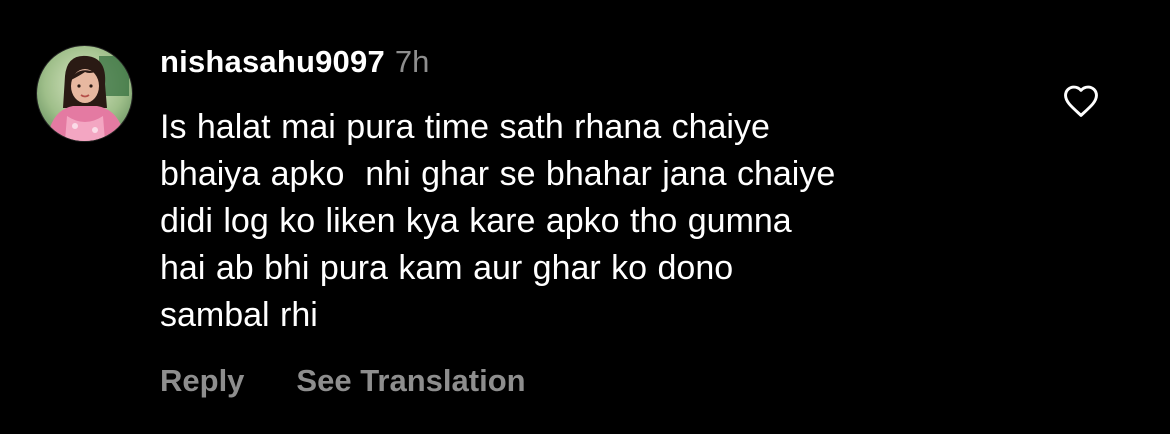 The width and height of the screenshot is (1170, 434). I want to click on comment-actions: Reply See Translation, so click(343, 381).